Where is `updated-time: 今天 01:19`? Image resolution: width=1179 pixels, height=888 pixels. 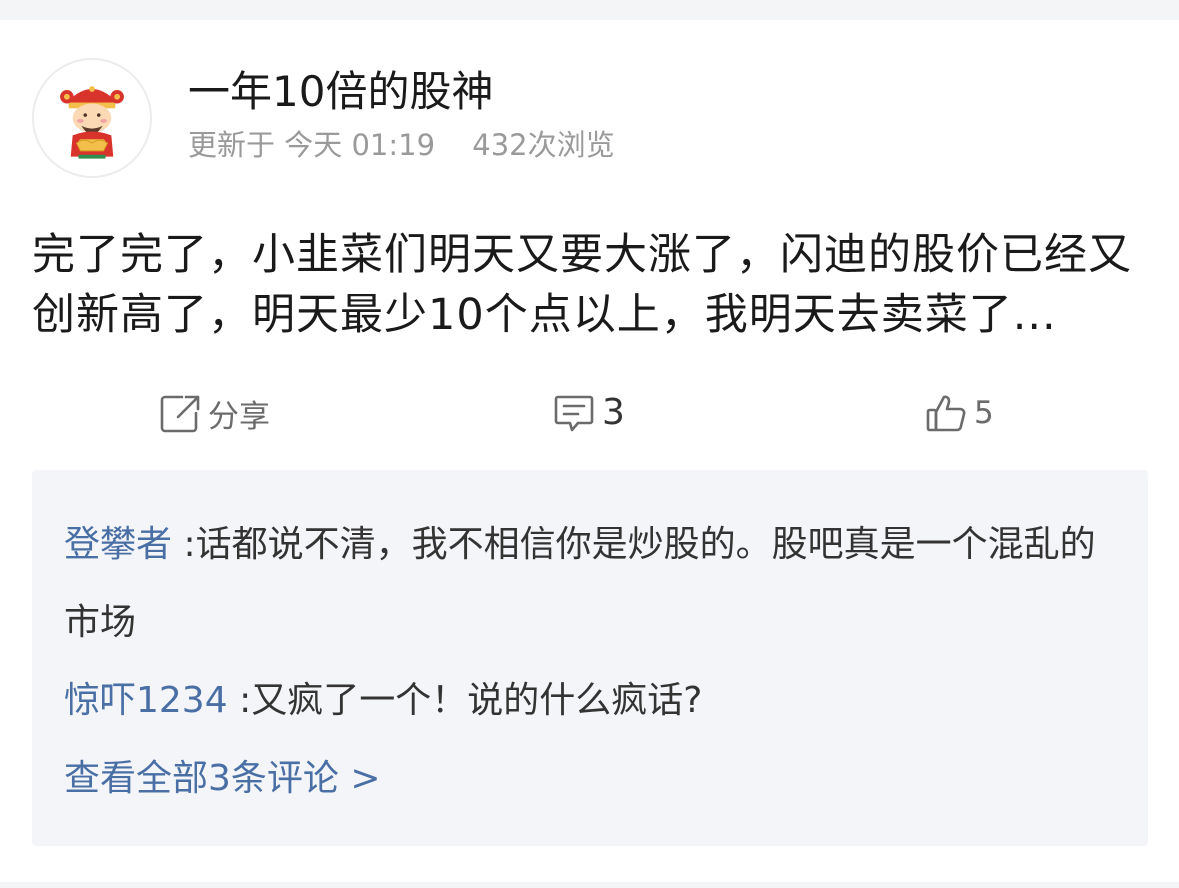 updated-time: 今天 01:19 is located at coordinates (360, 145).